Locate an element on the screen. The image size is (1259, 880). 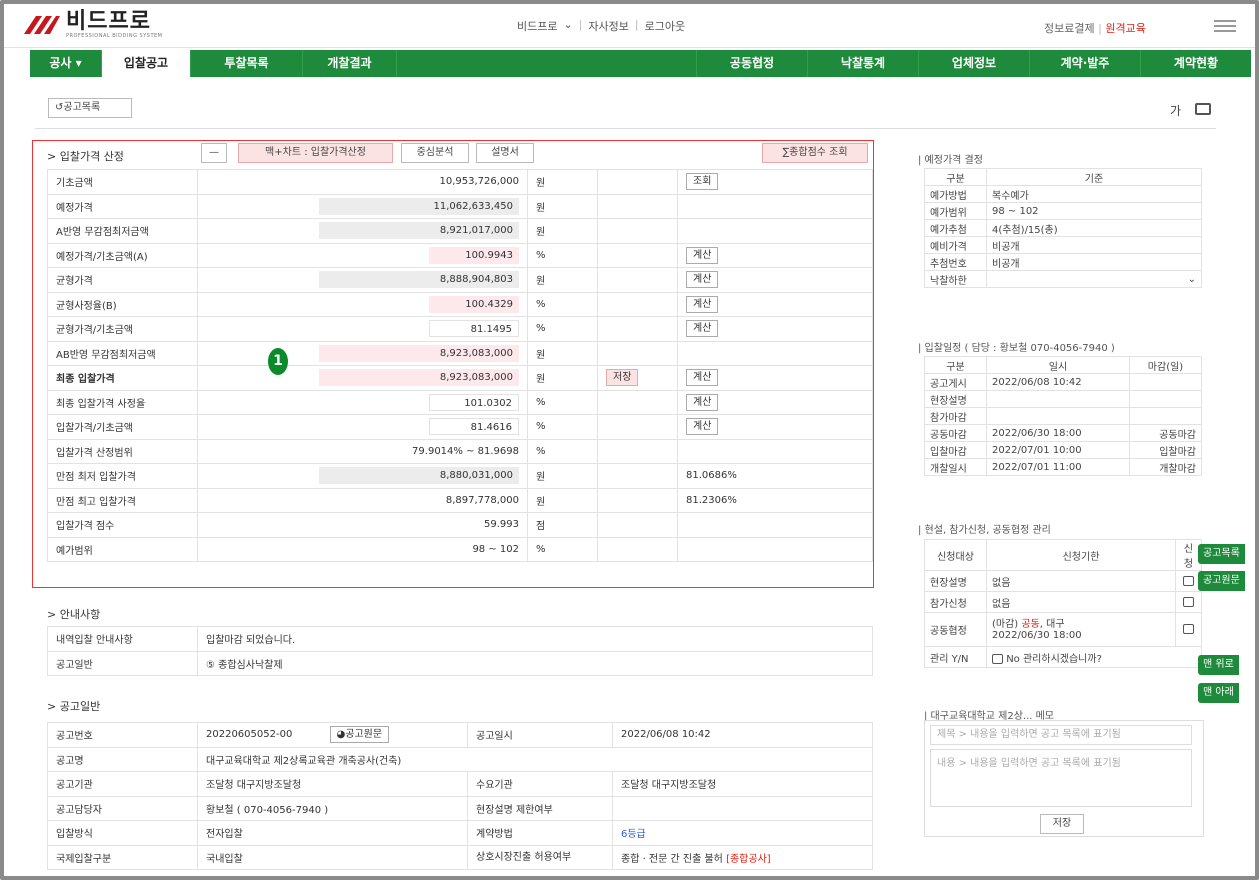
nav-contract-status: 계약현황 is located at coordinates (1196, 63).